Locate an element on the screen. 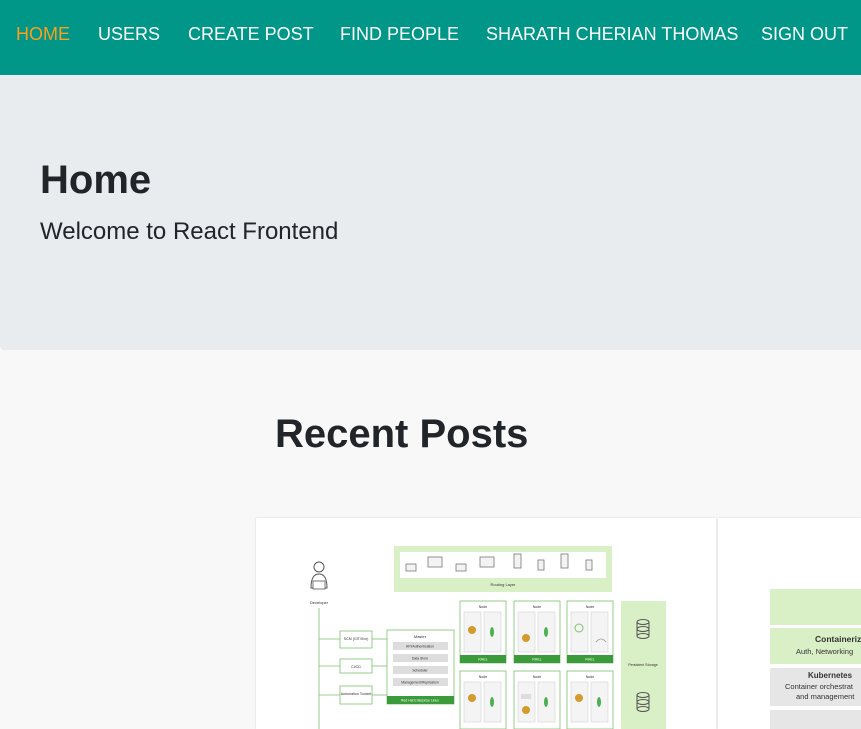 This screenshot has width=861, height=729. nav-users-link: USERS is located at coordinates (129, 34).